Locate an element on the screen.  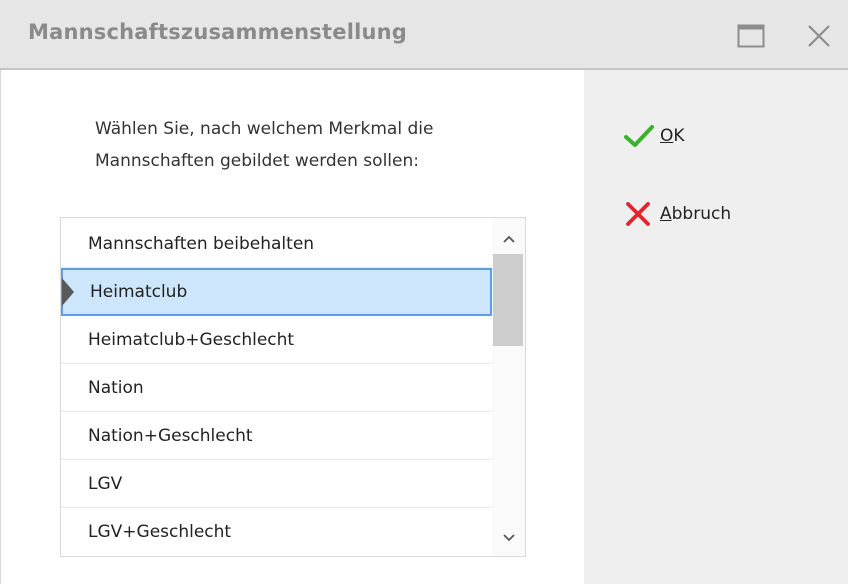
list-item-label: LGV+Geschlecht is located at coordinates (160, 532).